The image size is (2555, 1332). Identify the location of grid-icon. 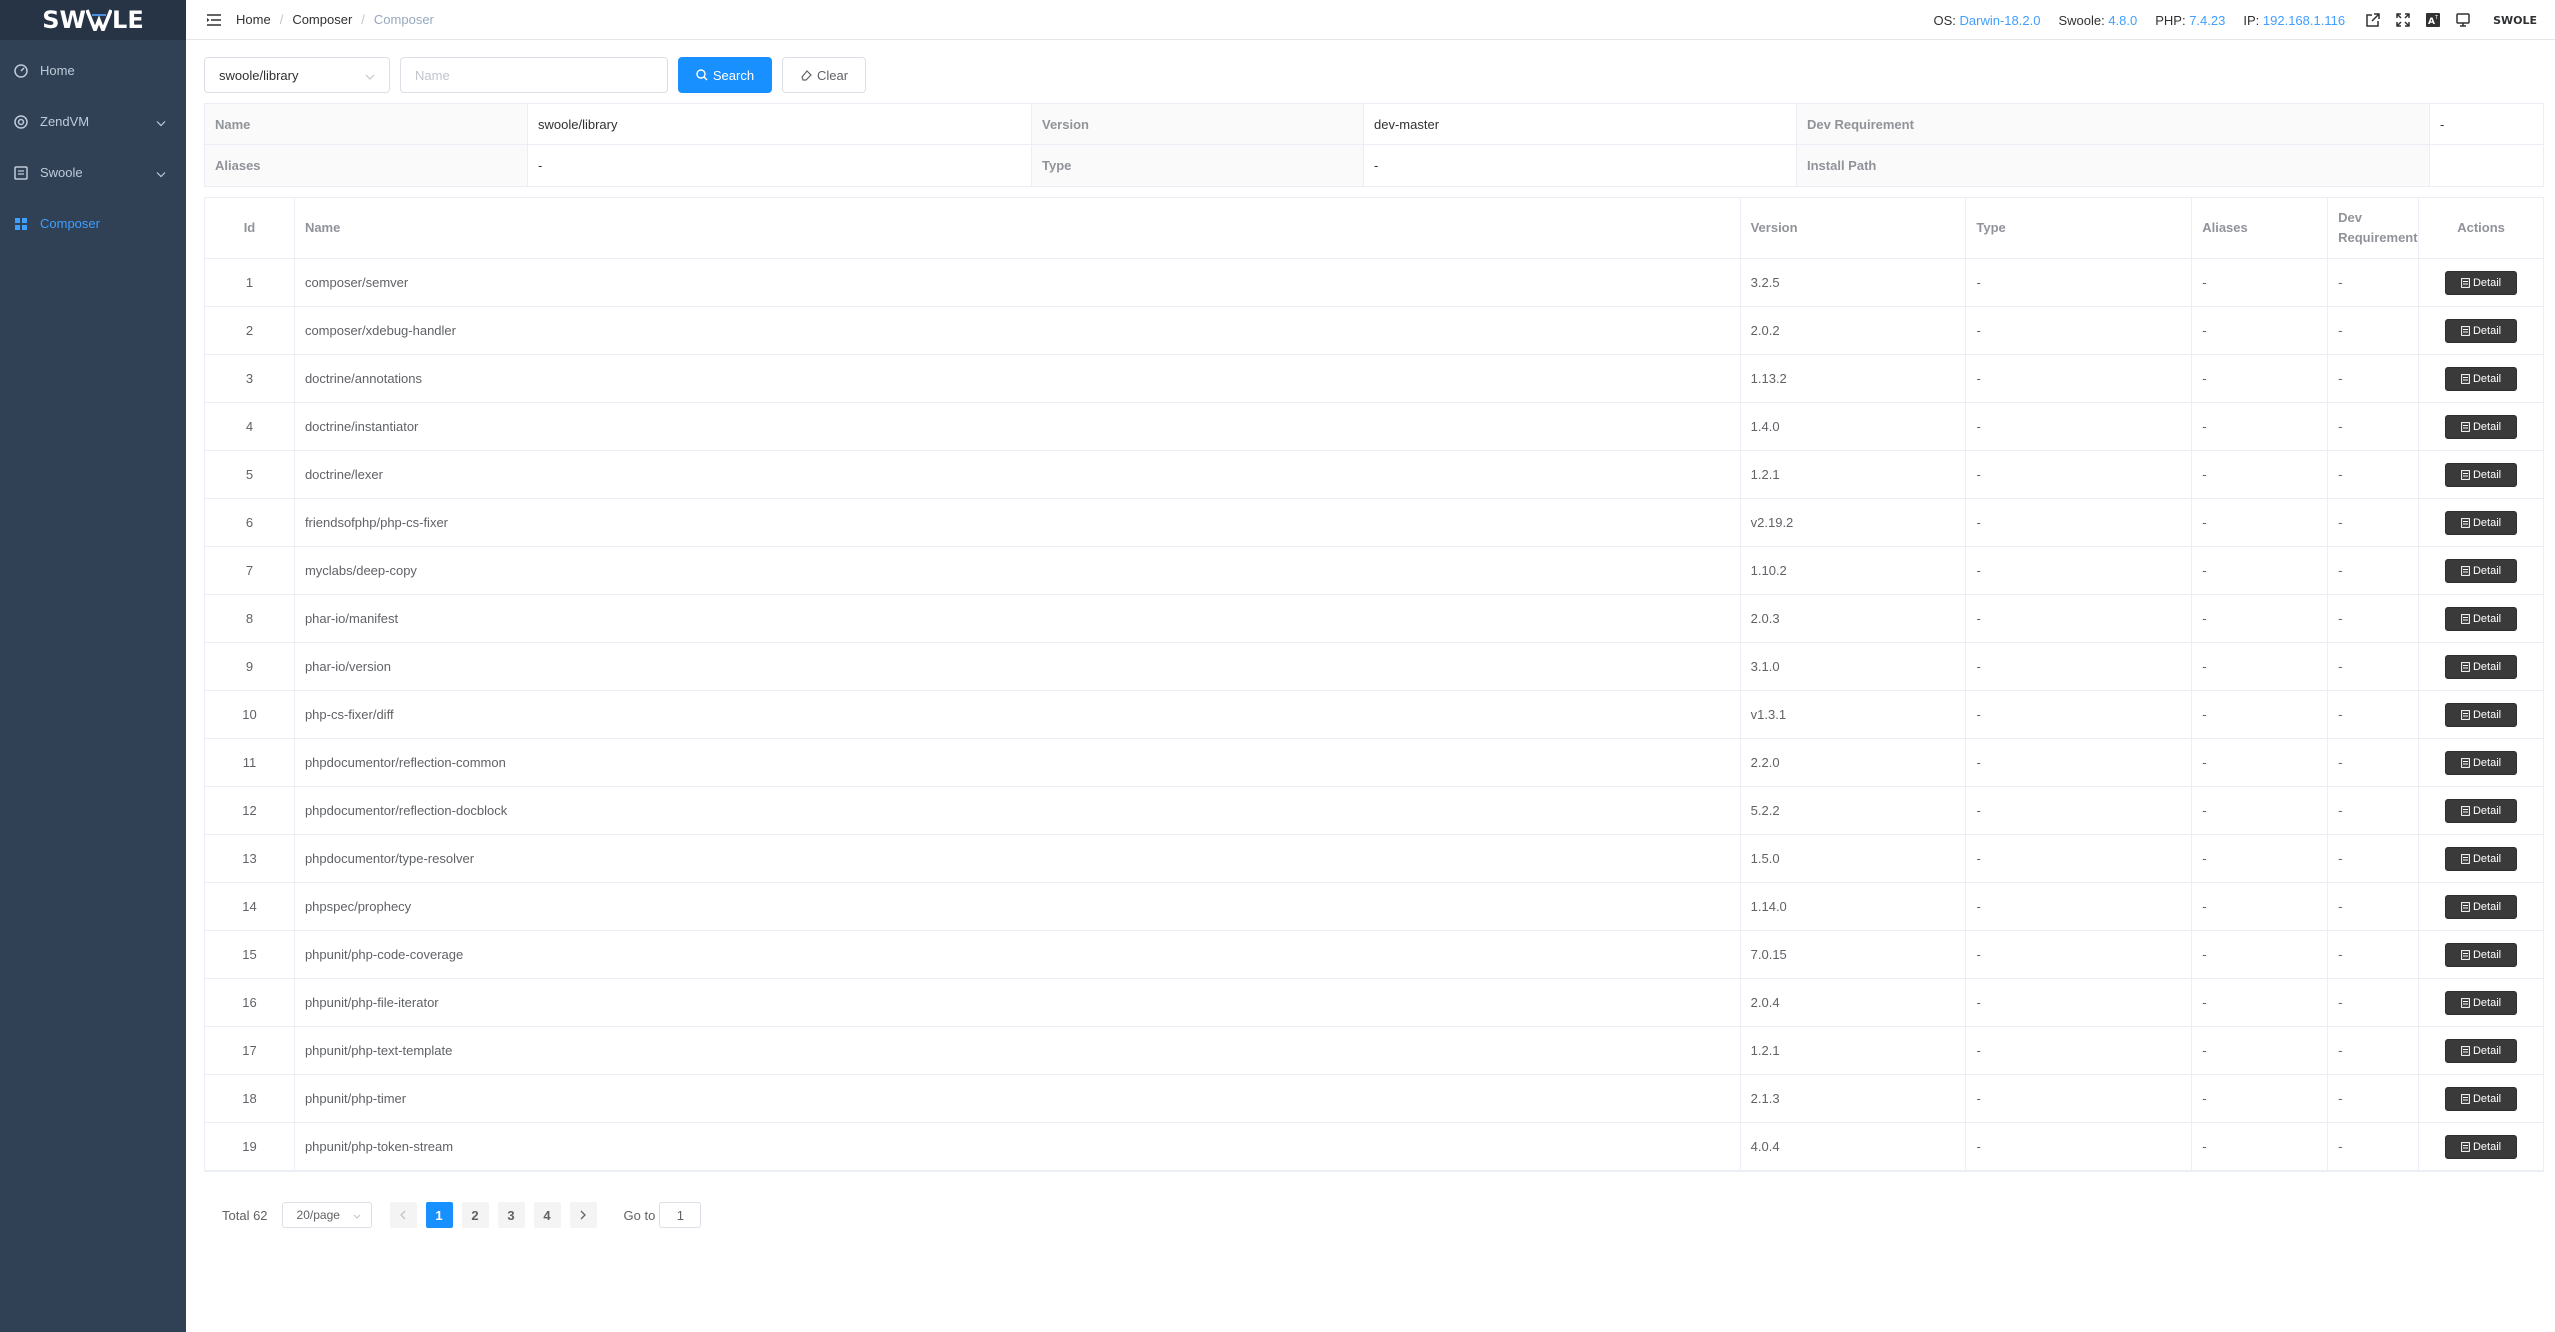
(21, 224).